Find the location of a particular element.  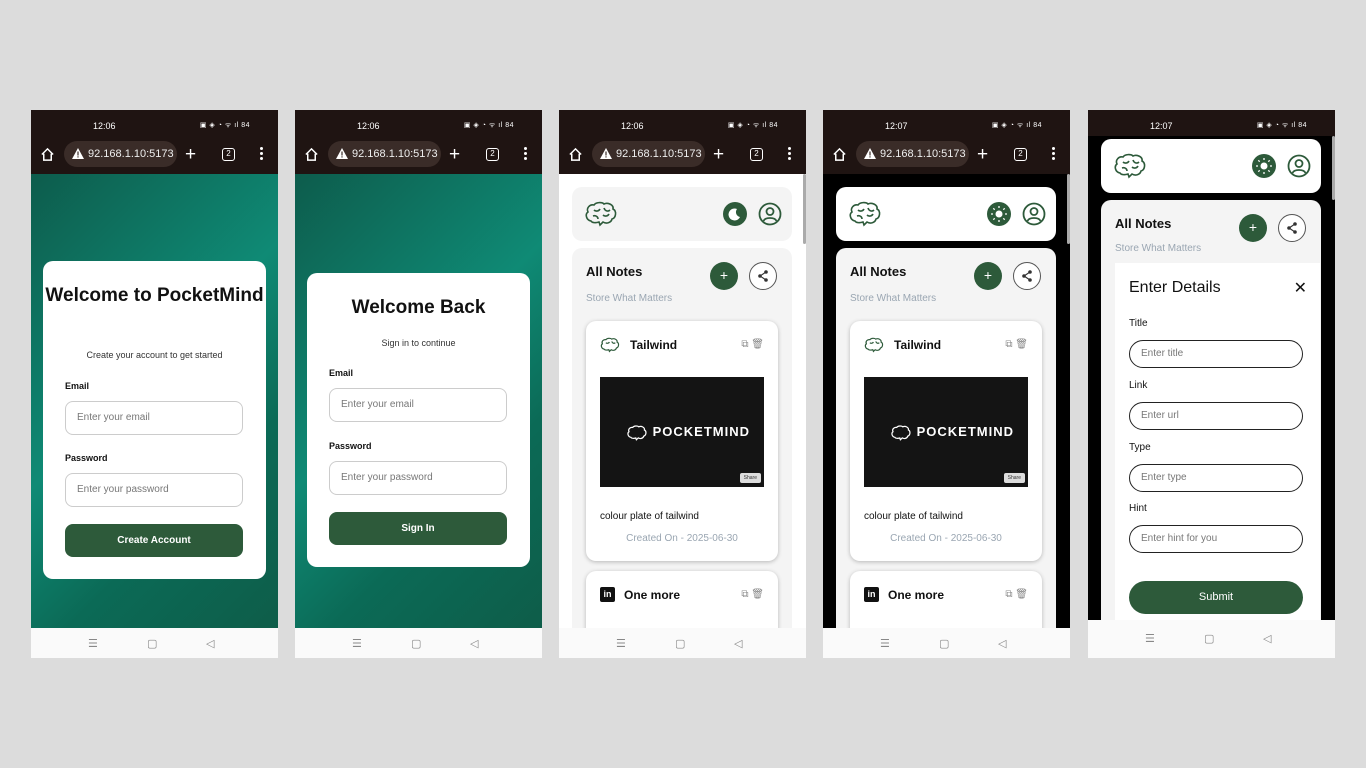

share-icon is located at coordinates (1292, 228).